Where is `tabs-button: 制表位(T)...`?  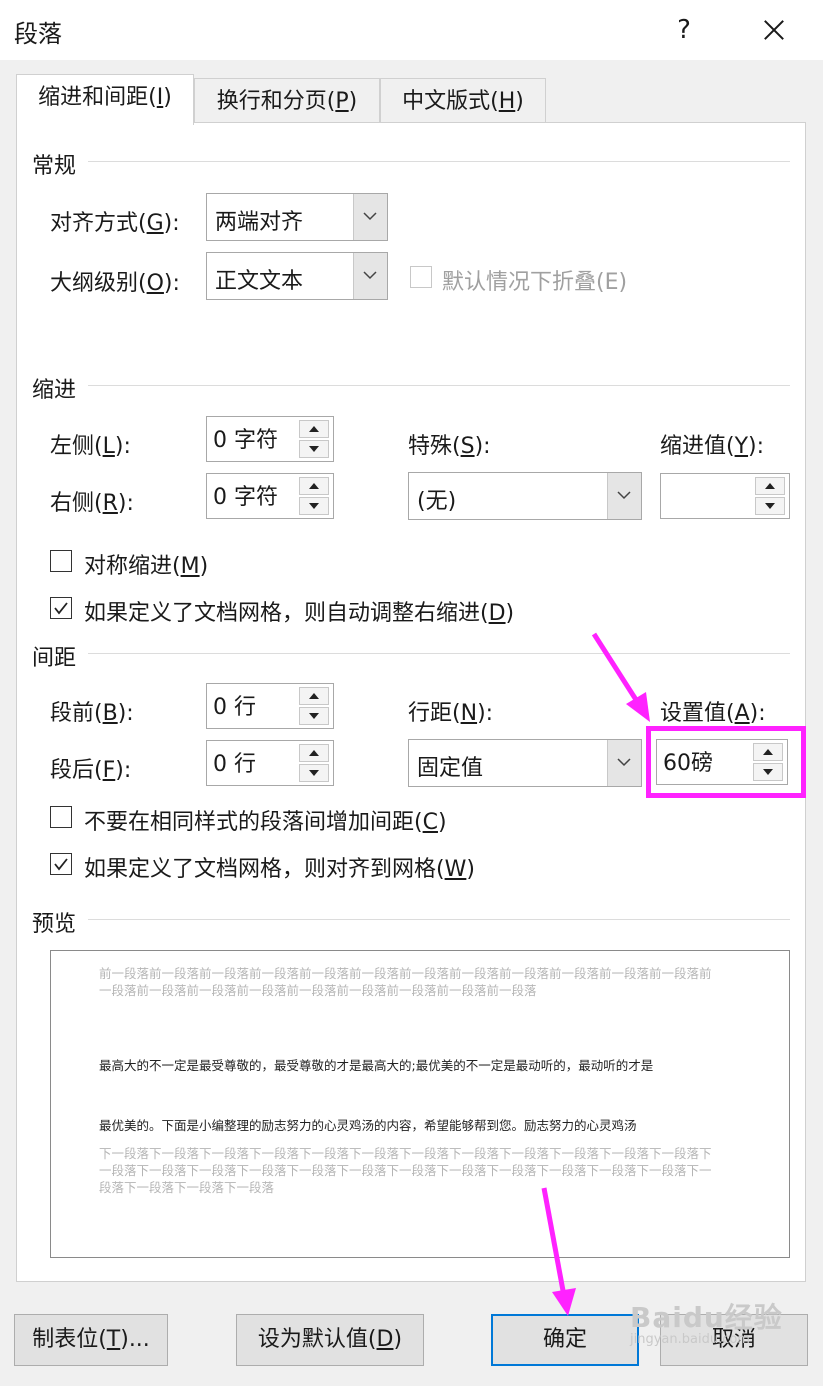
tabs-button: 制表位(T)... is located at coordinates (91, 1340).